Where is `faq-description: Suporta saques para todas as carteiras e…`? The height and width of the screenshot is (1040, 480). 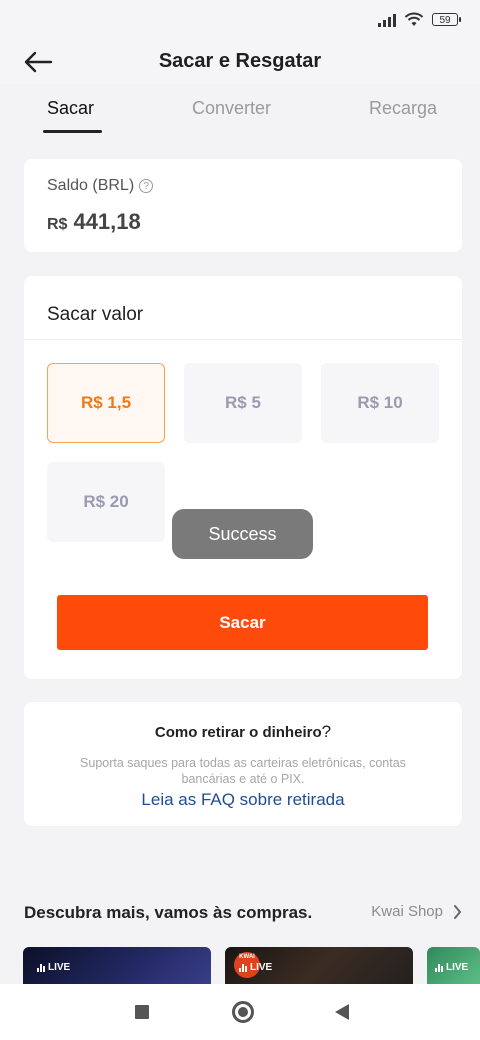 faq-description: Suporta saques para todas as carteiras e… is located at coordinates (243, 771).